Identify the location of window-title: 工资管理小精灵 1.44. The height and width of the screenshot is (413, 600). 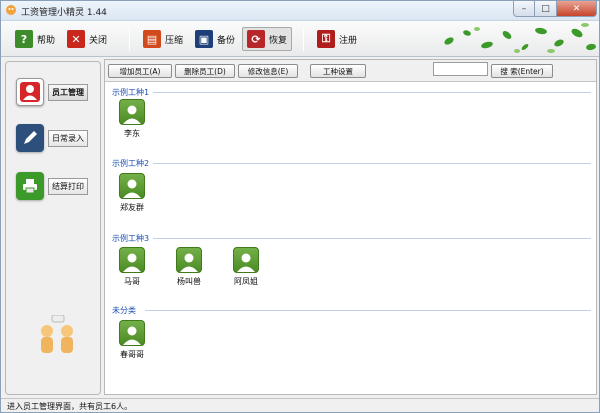
(64, 13).